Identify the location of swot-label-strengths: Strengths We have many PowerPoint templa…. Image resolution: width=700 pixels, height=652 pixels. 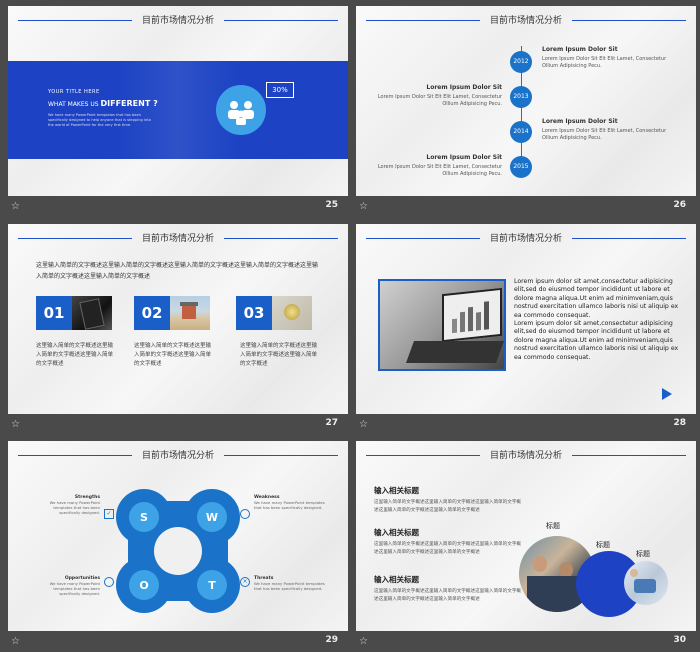
(74, 505).